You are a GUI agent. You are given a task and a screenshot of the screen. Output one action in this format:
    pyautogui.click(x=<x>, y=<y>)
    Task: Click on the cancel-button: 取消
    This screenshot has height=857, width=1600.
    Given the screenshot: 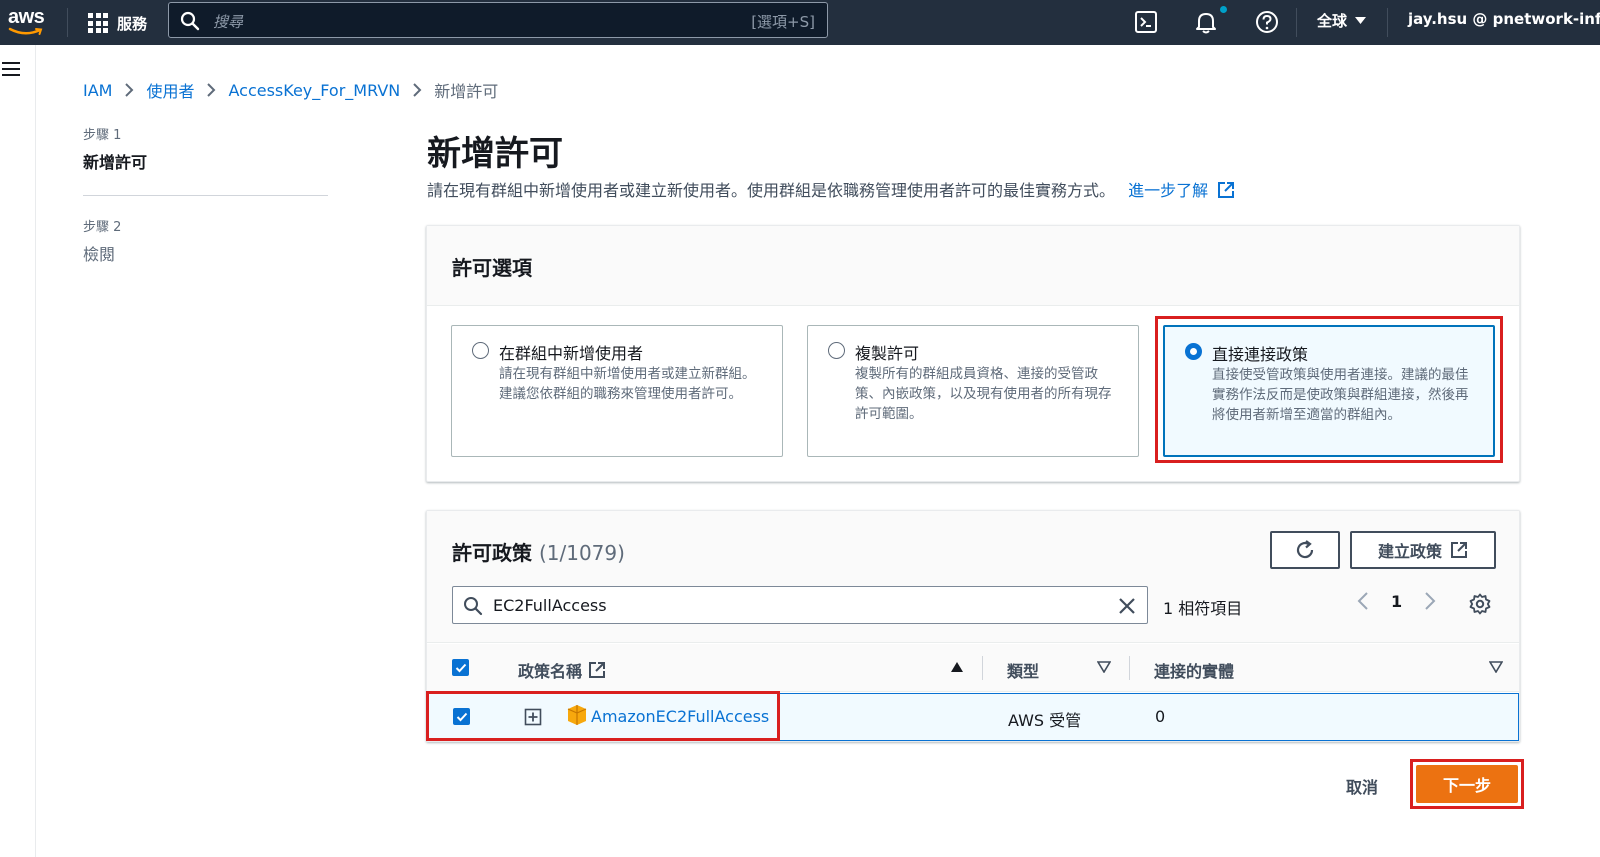 What is the action you would take?
    pyautogui.click(x=1362, y=786)
    